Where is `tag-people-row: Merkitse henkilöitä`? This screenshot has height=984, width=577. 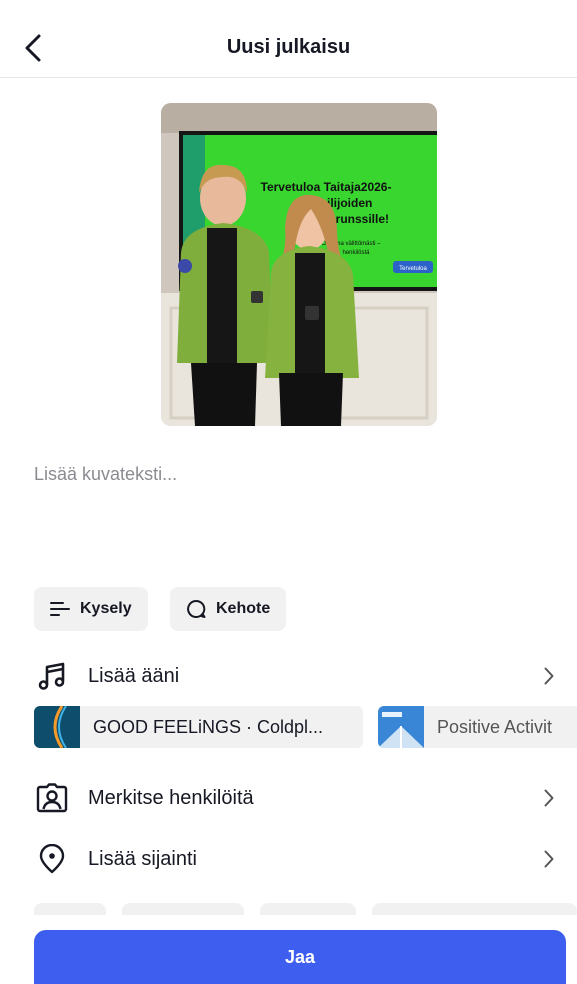
tag-people-row: Merkitse henkilöitä is located at coordinates (296, 798).